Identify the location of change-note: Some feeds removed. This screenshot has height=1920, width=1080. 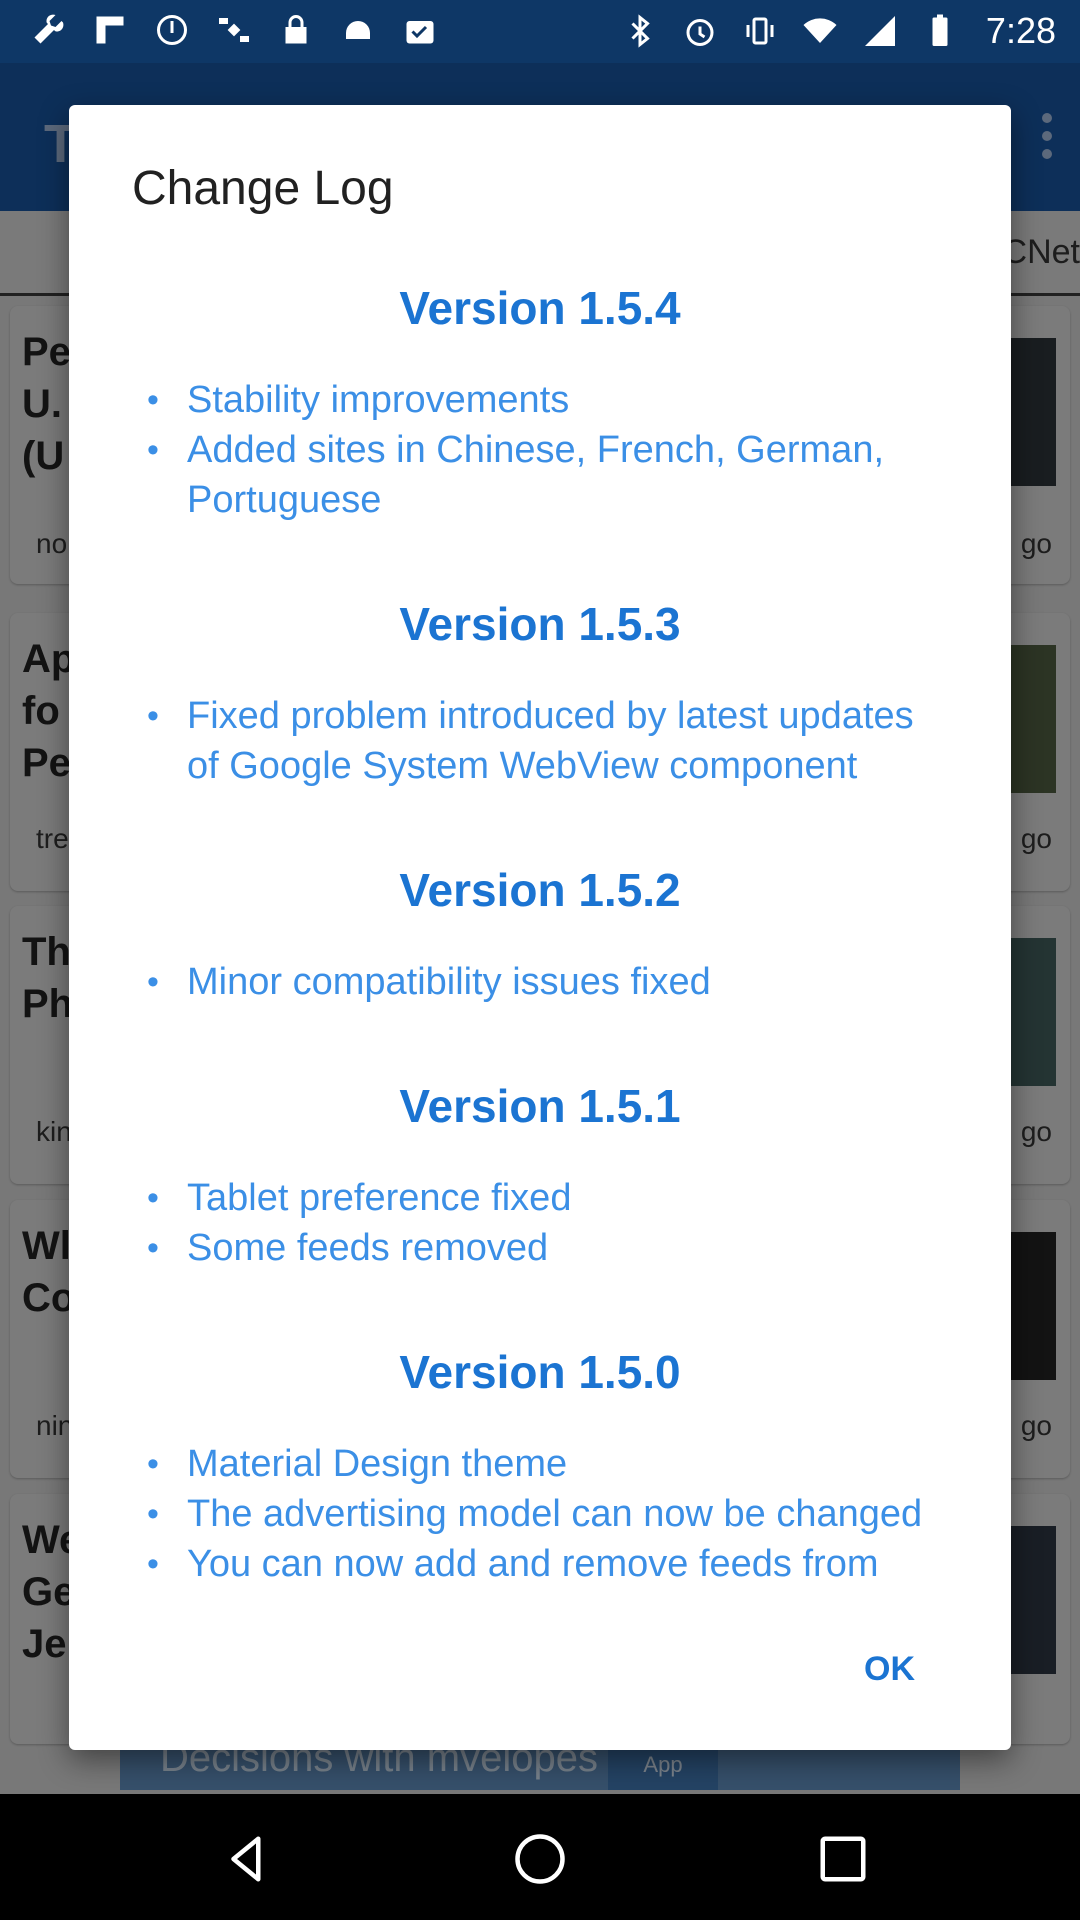
(540, 1248).